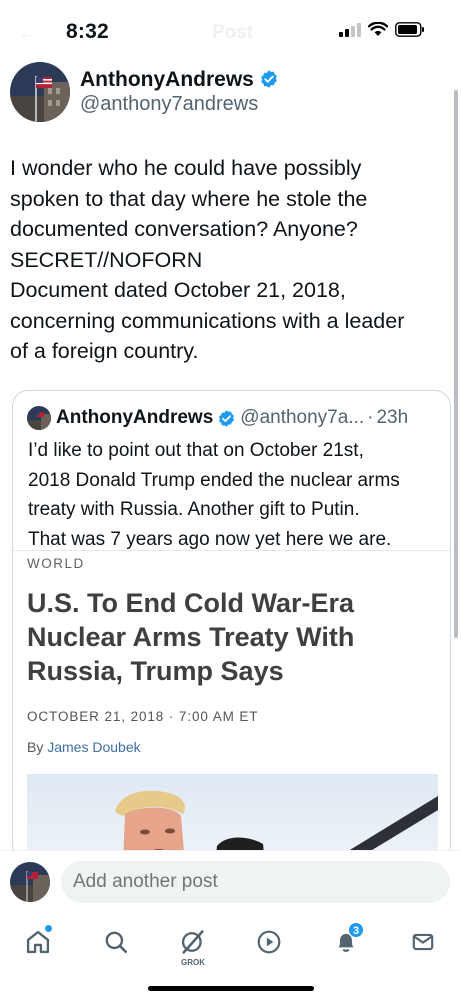 This screenshot has height=1000, width=461. What do you see at coordinates (346, 942) in the screenshot?
I see `tab-notifications: 3` at bounding box center [346, 942].